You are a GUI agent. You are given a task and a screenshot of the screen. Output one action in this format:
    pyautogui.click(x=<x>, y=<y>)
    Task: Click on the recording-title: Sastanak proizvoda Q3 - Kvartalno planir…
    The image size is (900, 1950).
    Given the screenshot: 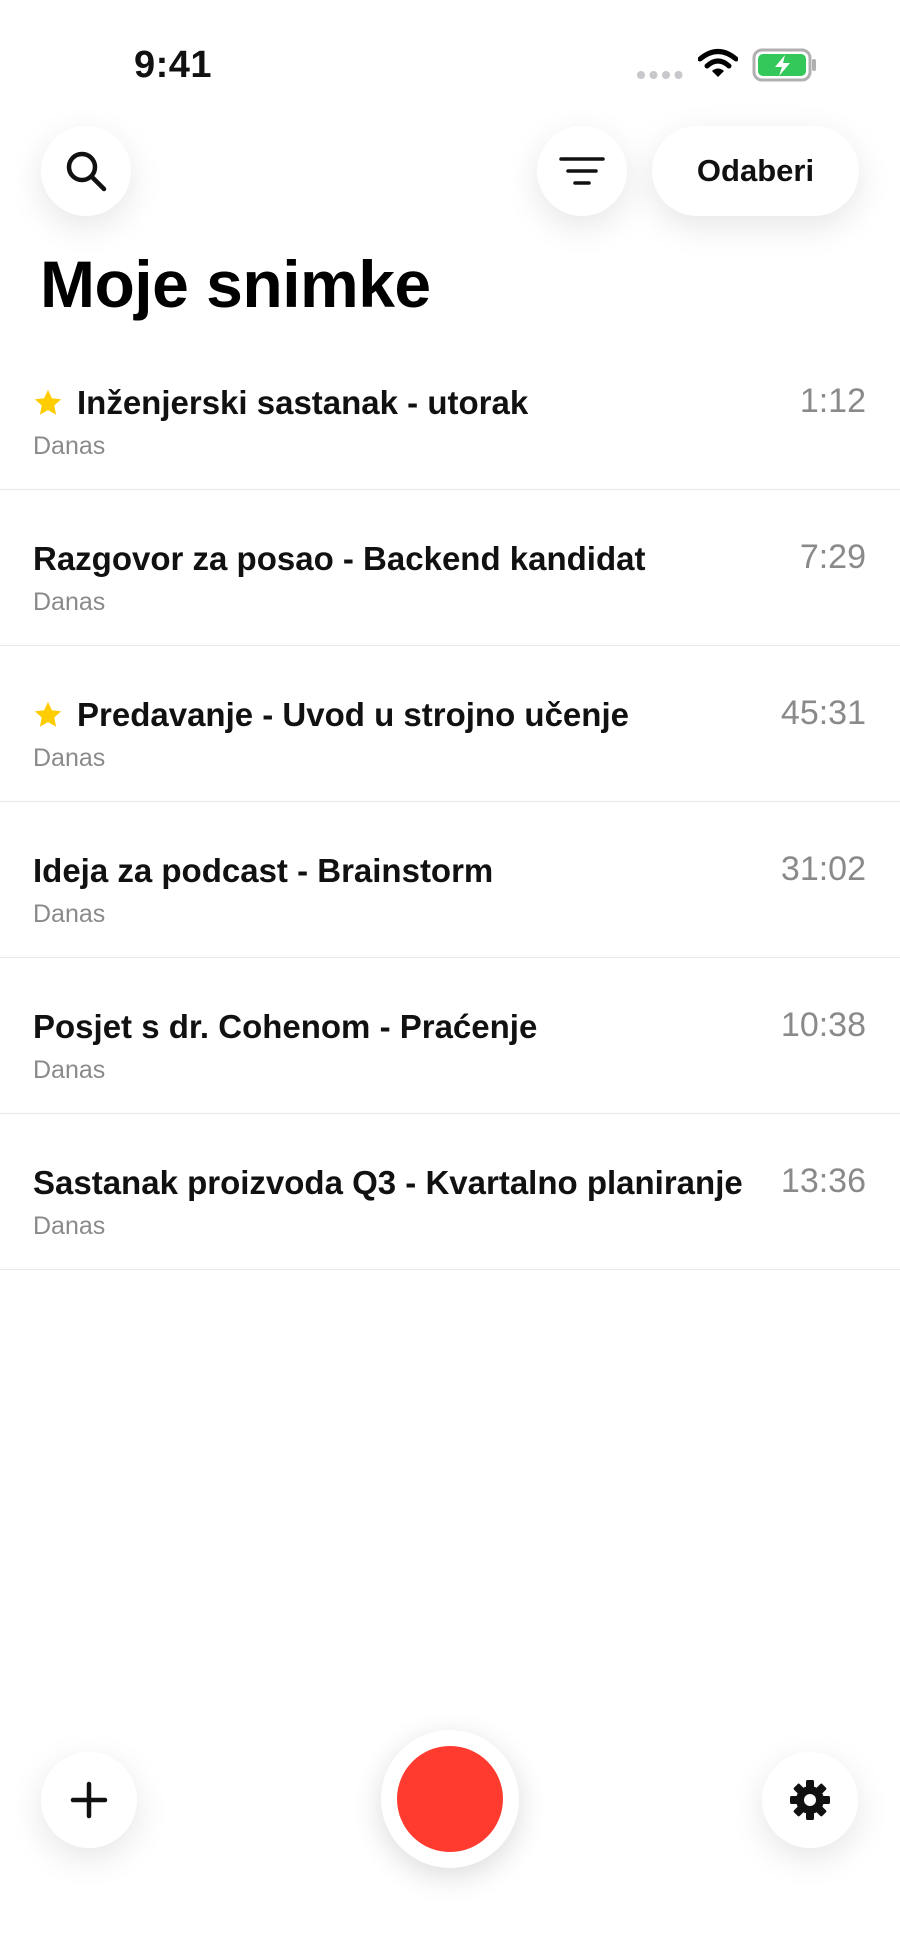 What is the action you would take?
    pyautogui.click(x=388, y=1182)
    